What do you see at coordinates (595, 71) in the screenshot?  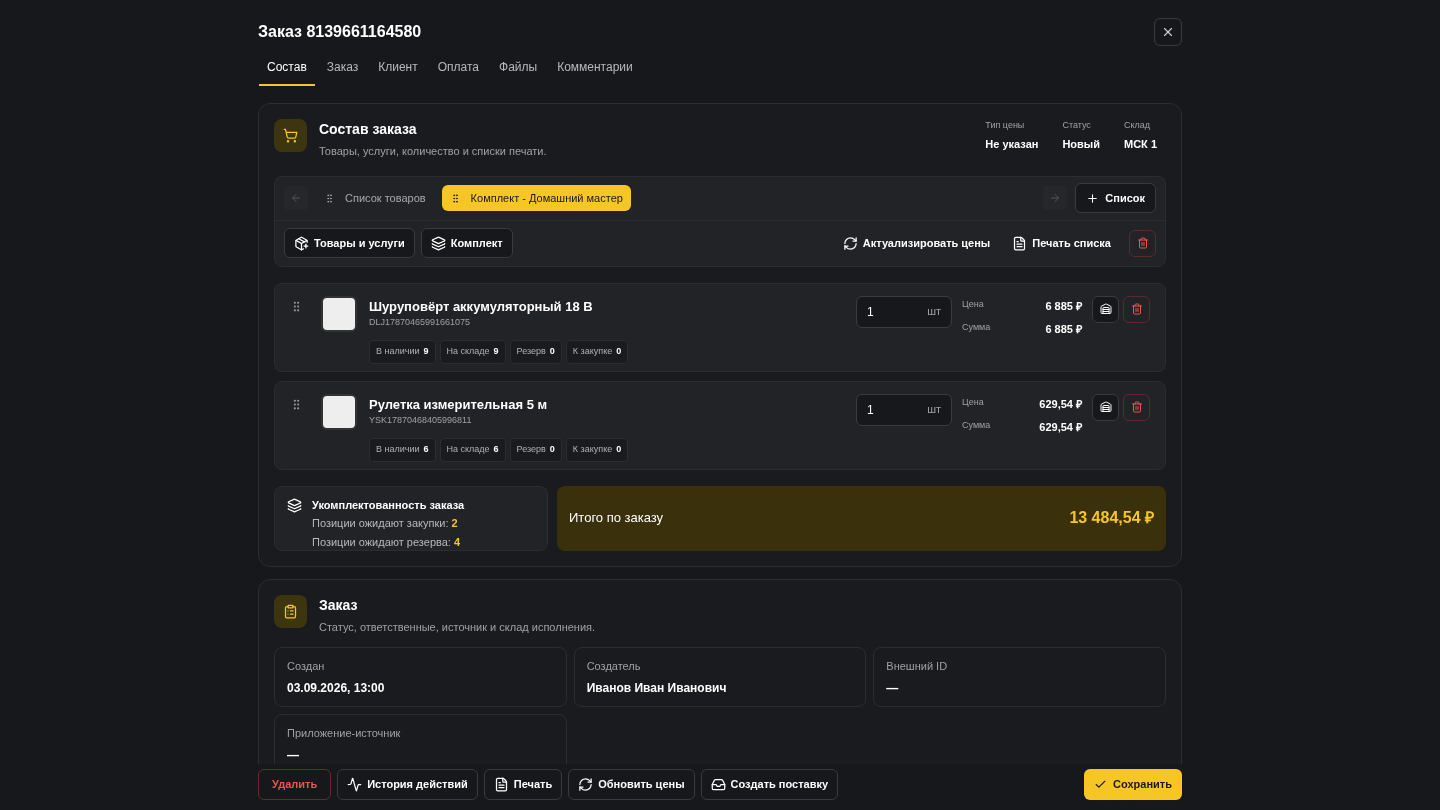 I see `tab: Комментарии` at bounding box center [595, 71].